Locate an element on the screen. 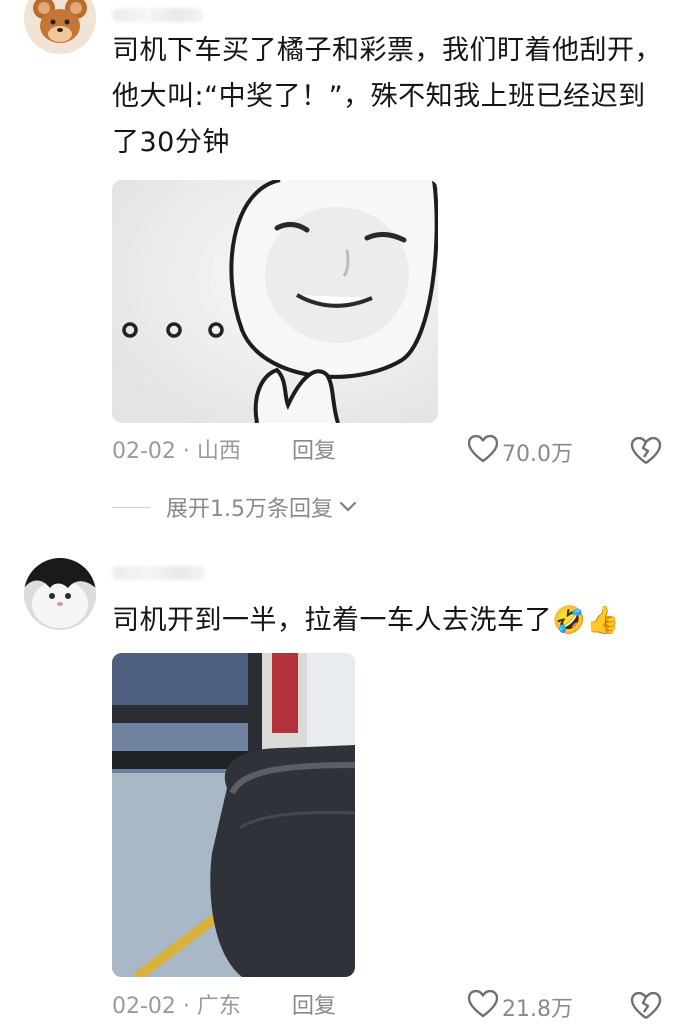  like-count: 21.8万 is located at coordinates (537, 1009).